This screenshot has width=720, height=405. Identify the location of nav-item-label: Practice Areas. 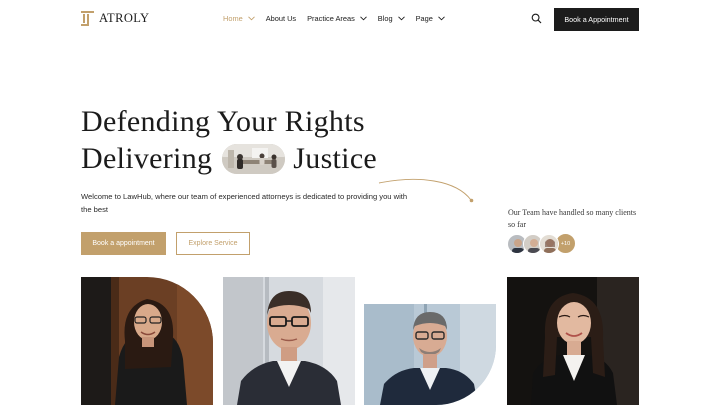
(331, 18).